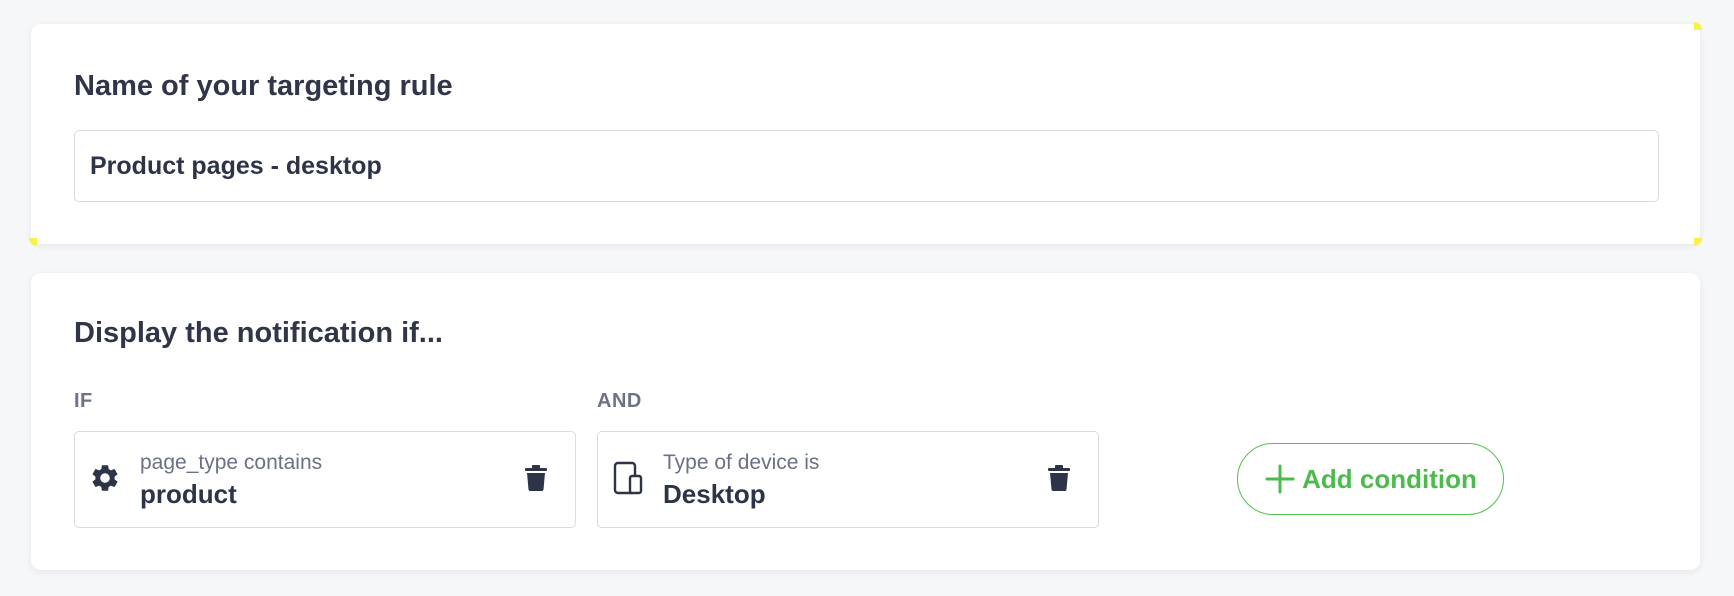  Describe the element at coordinates (1280, 479) in the screenshot. I see `plus-icon` at that location.